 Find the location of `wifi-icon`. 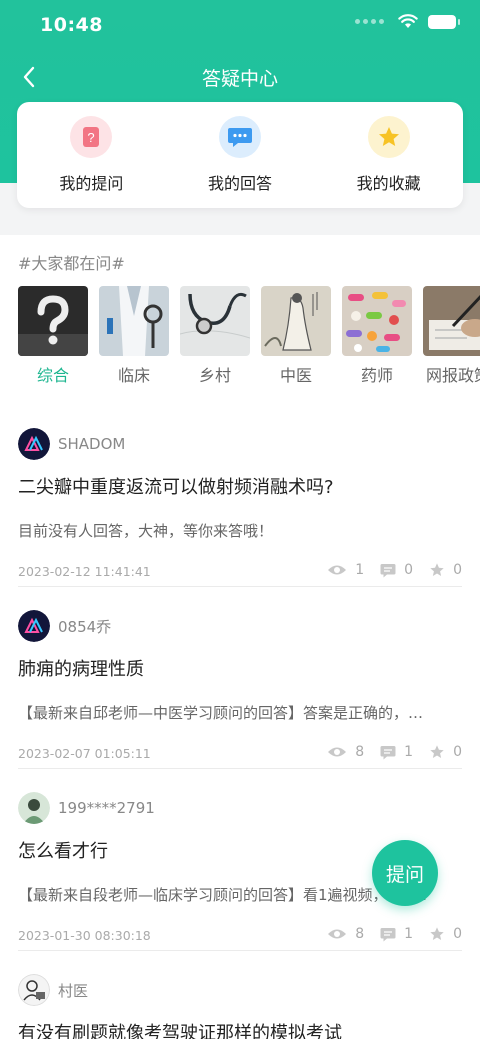

wifi-icon is located at coordinates (408, 21).